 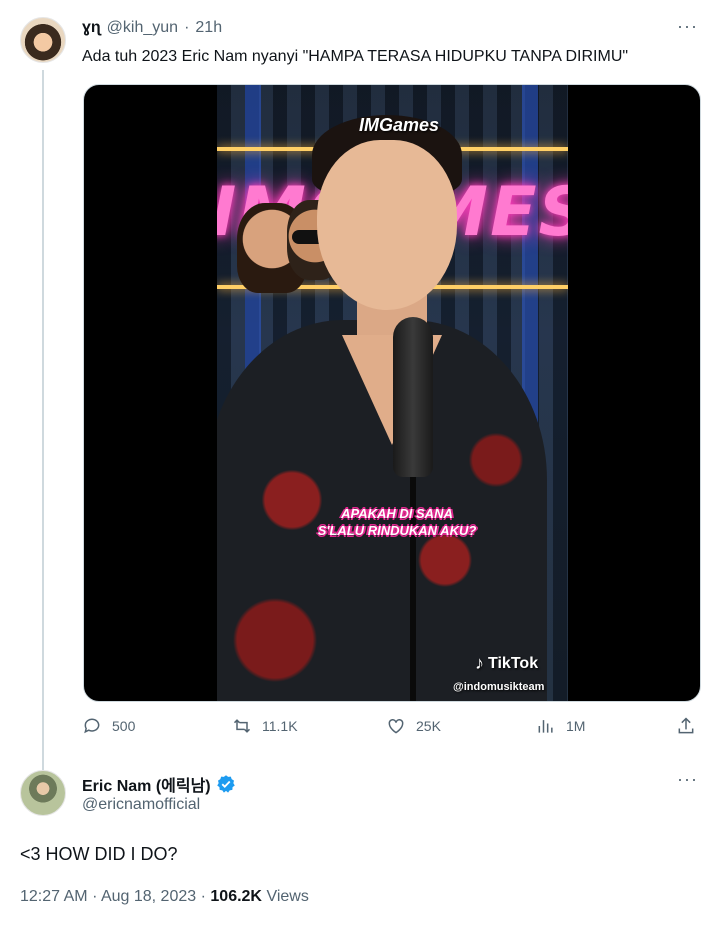 I want to click on reply-count: 500, so click(x=124, y=726).